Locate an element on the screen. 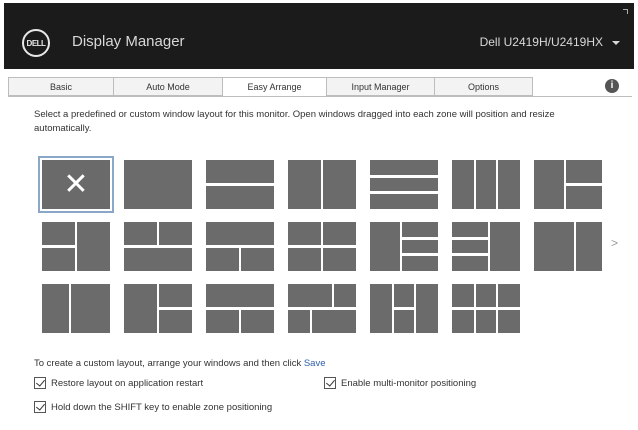  app-title: Display Manager is located at coordinates (128, 41).